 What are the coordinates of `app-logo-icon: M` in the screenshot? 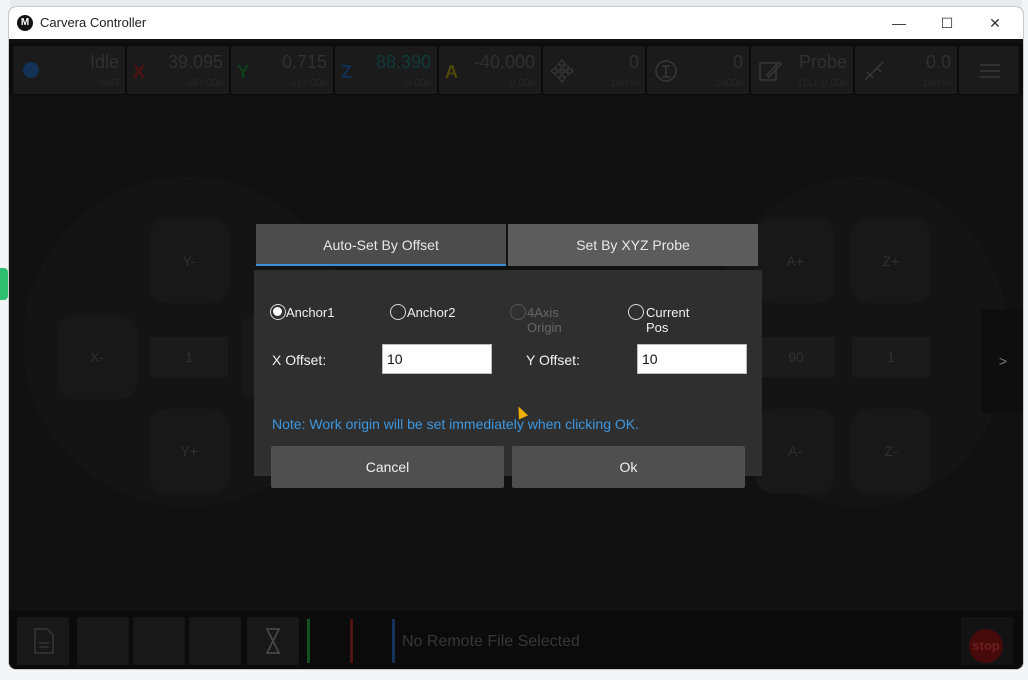 It's located at (25, 23).